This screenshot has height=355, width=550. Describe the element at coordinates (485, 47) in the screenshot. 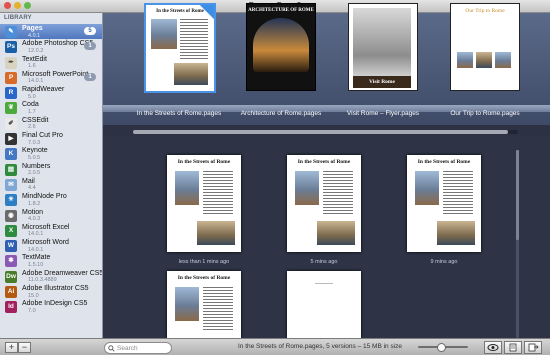

I see `cover-our-trip-to-rome: Our Trip to Rome` at that location.